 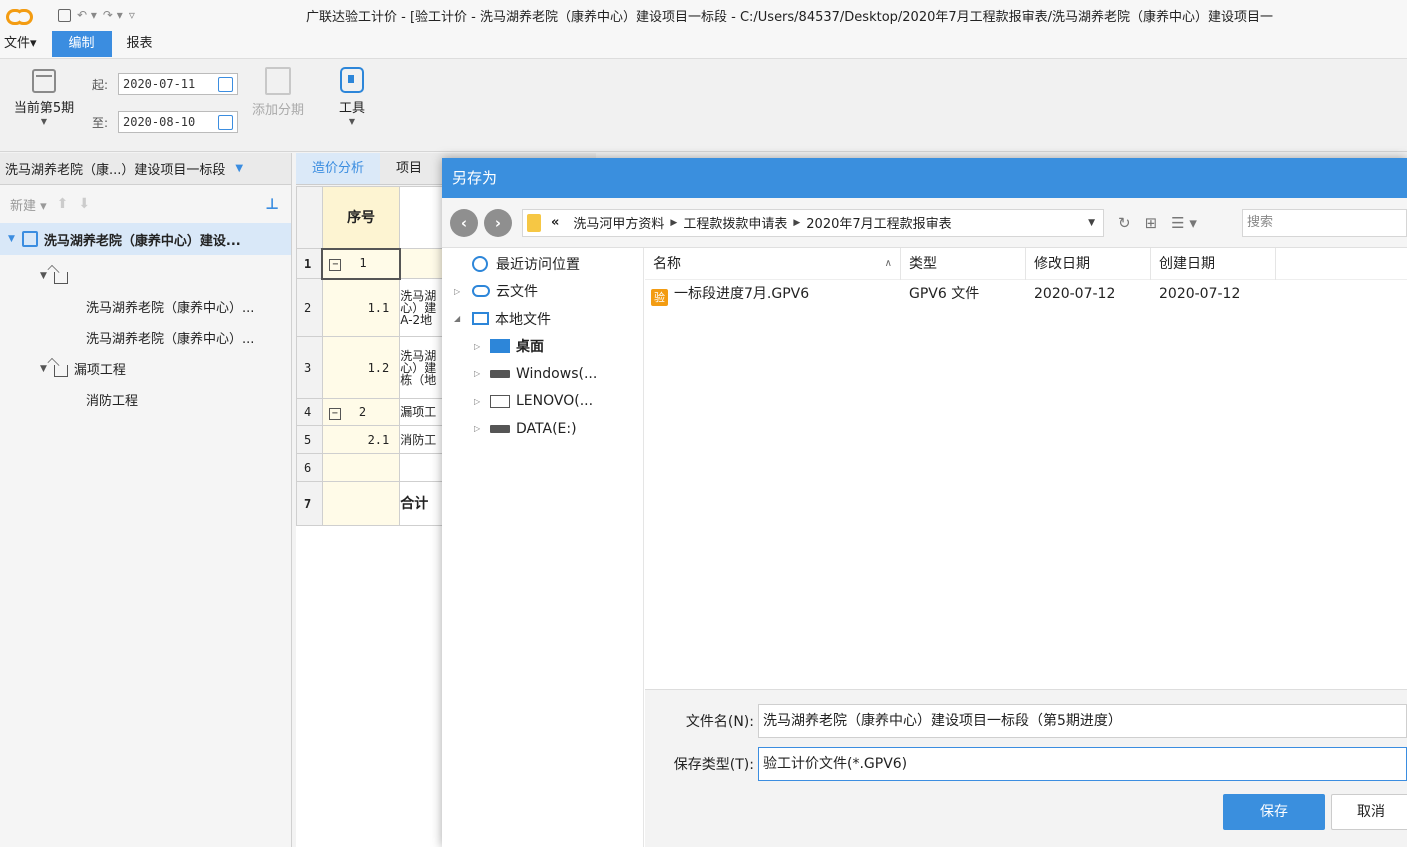 I want to click on nav-cloud: ▷ 云文件, so click(x=542, y=292).